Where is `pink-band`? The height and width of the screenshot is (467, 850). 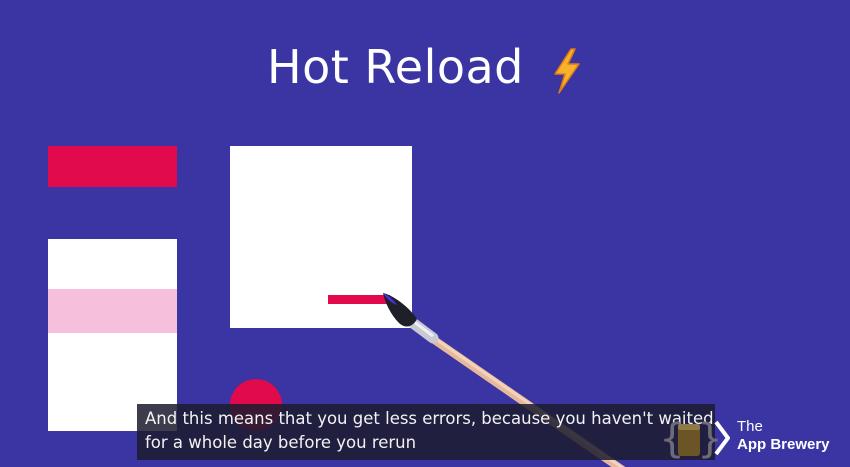 pink-band is located at coordinates (112, 311).